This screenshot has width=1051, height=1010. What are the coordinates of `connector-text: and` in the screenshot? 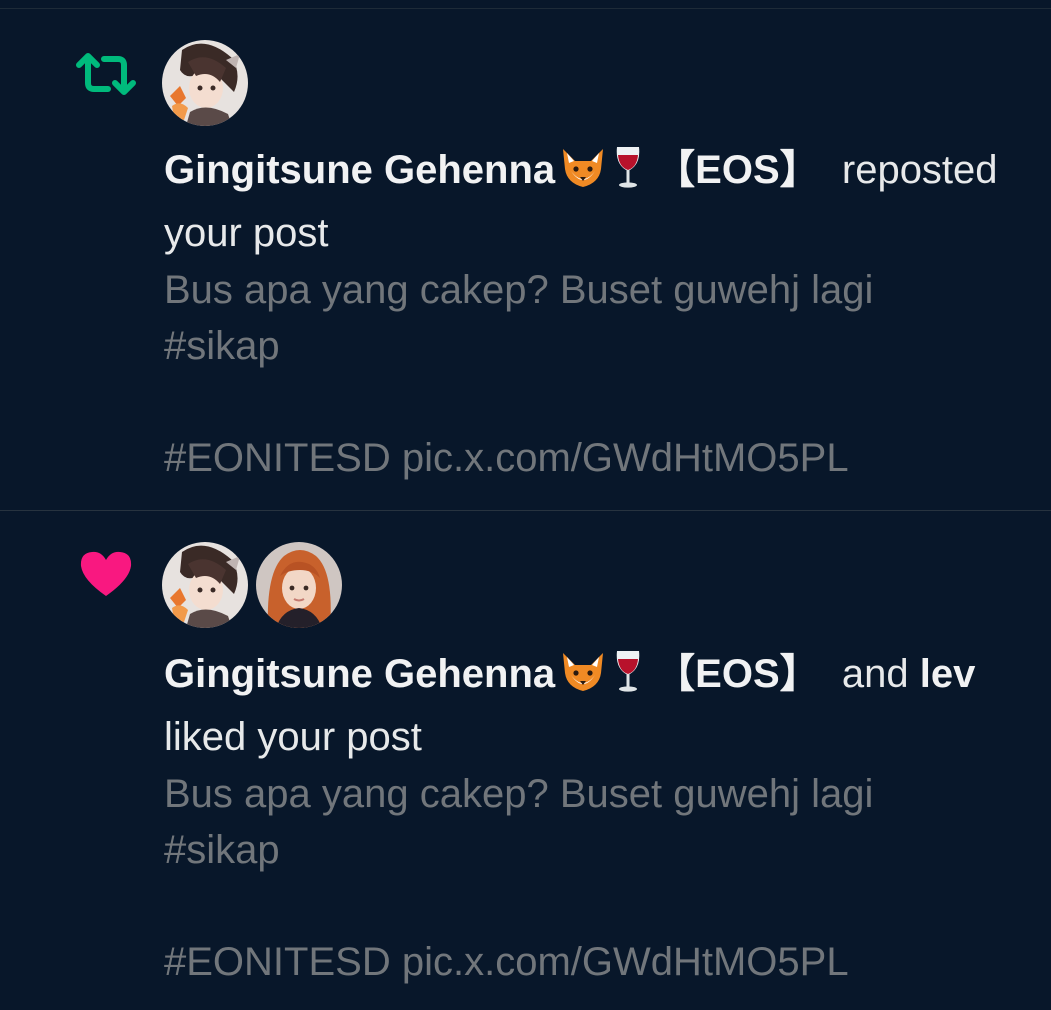 It's located at (875, 674).